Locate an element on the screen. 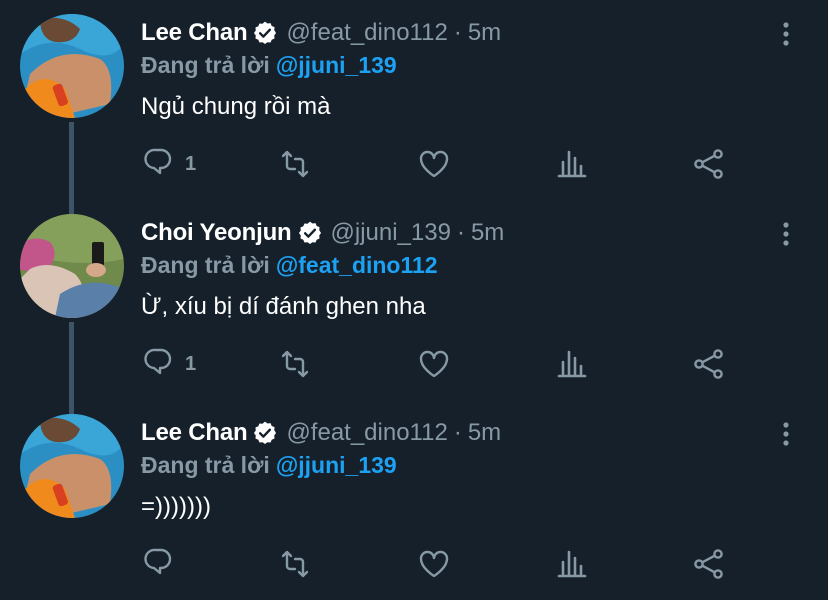 The width and height of the screenshot is (828, 600). user-handle: @jjuni_139 is located at coordinates (391, 233).